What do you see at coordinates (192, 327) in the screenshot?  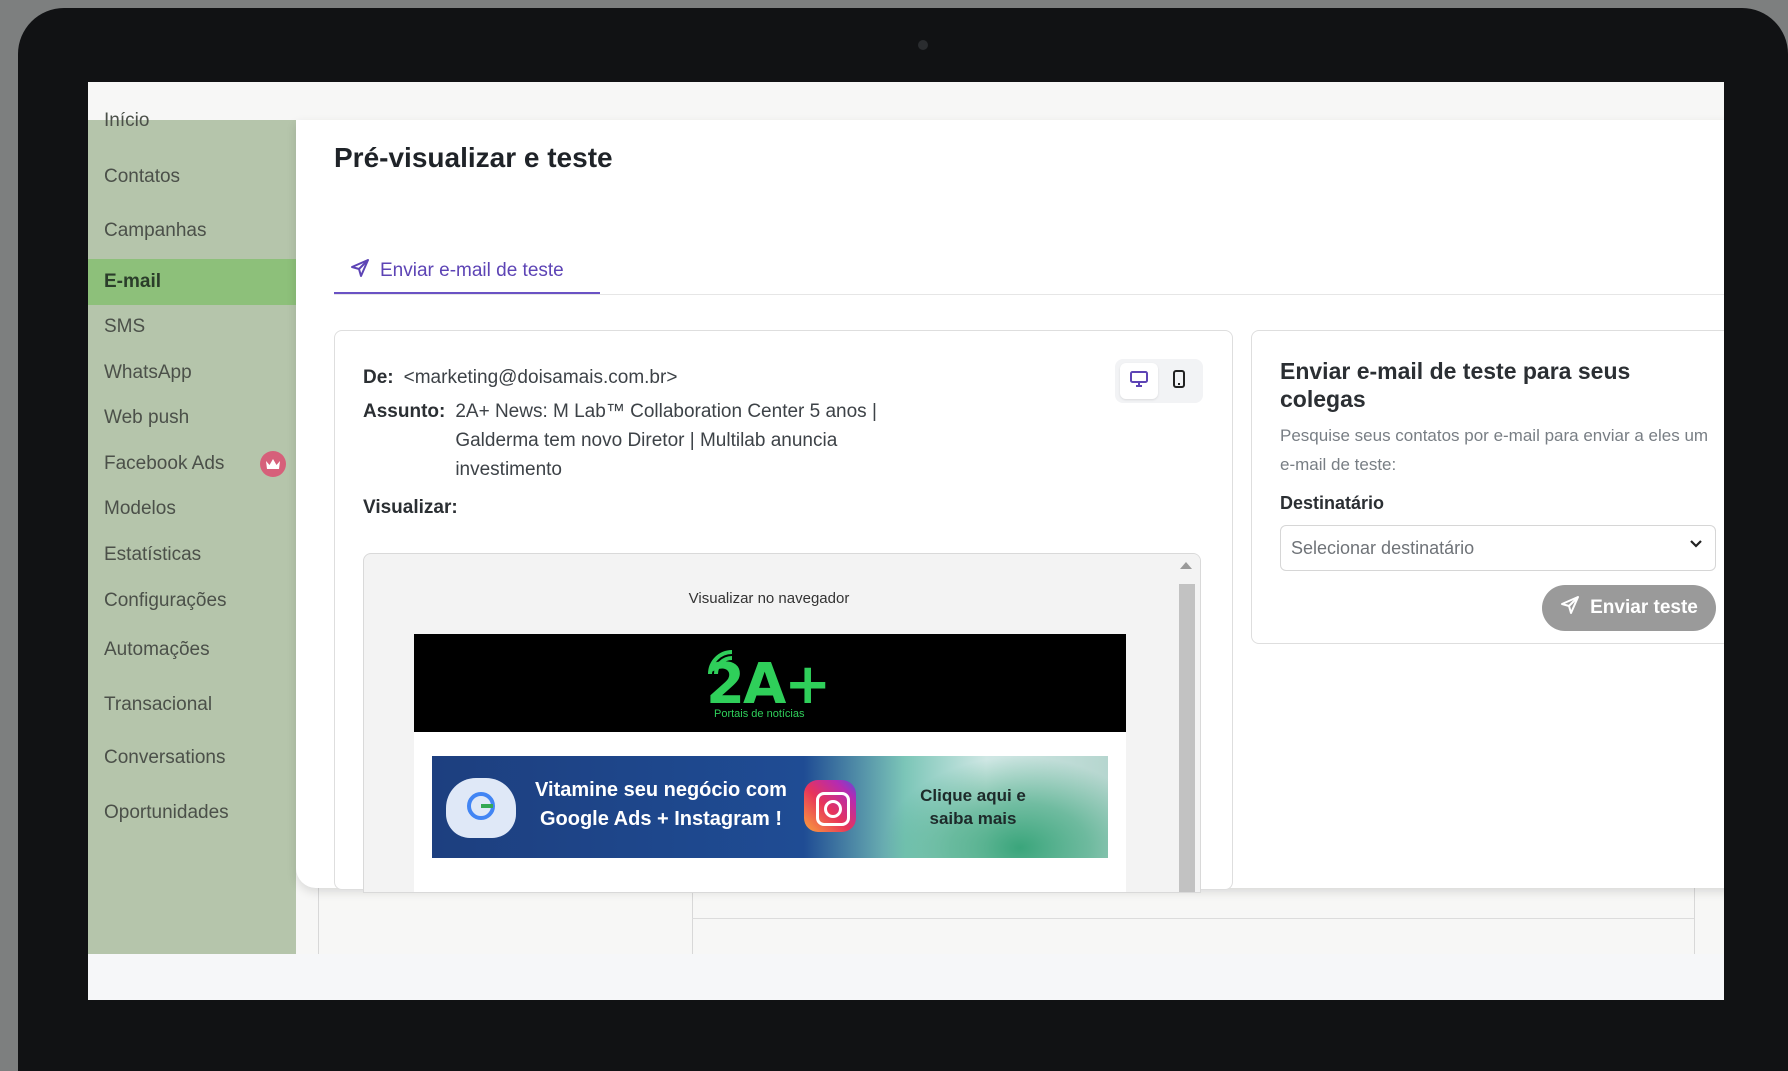 I see `sidebar-item-sms: SMS` at bounding box center [192, 327].